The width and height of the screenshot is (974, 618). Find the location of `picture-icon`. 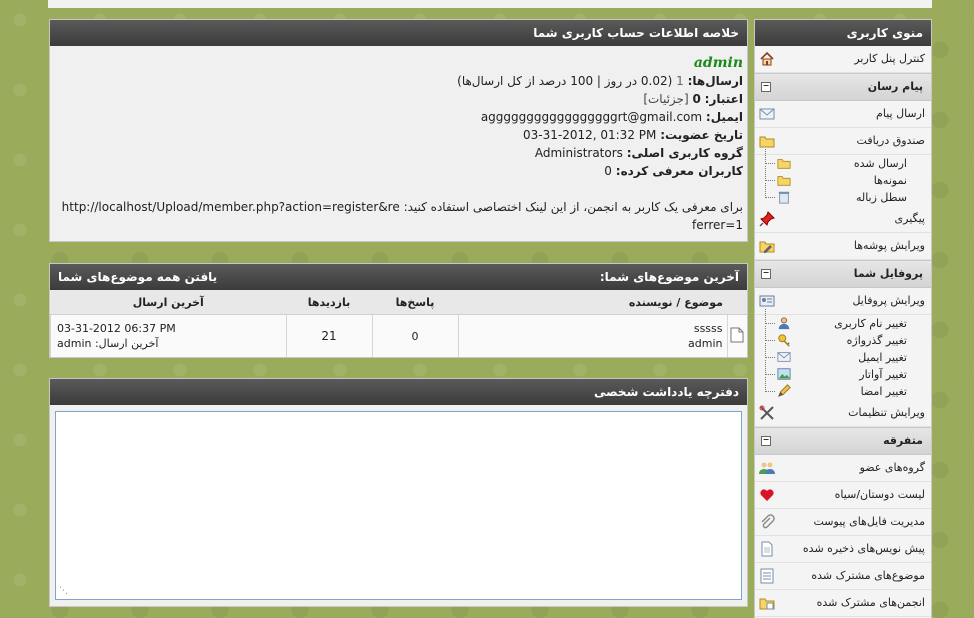

picture-icon is located at coordinates (784, 374).